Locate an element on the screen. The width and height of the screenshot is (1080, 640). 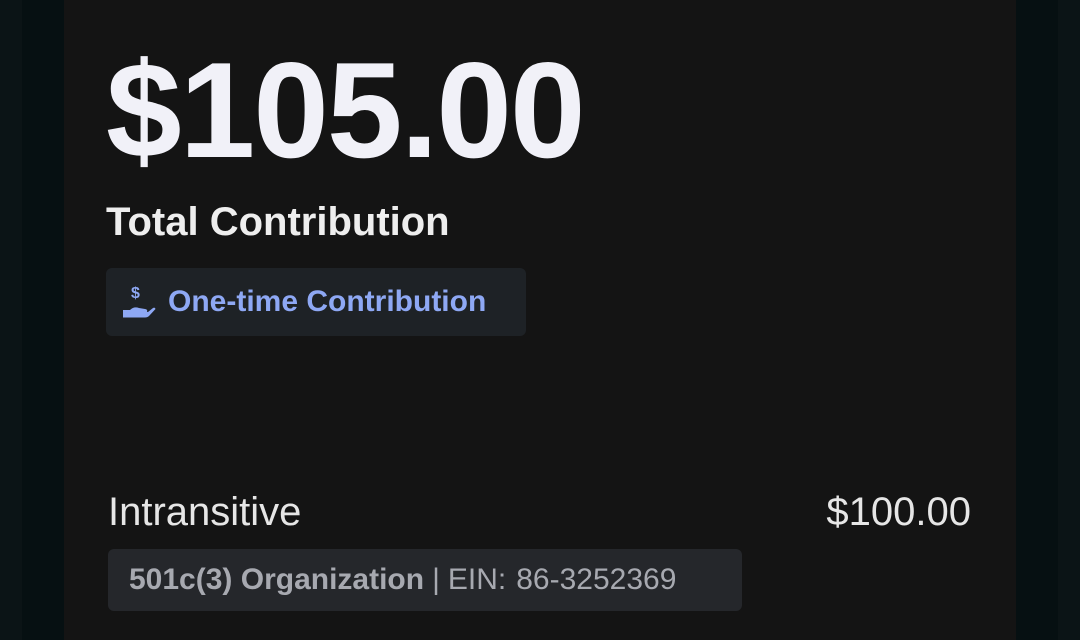
ein-label: EIN: is located at coordinates (477, 579).